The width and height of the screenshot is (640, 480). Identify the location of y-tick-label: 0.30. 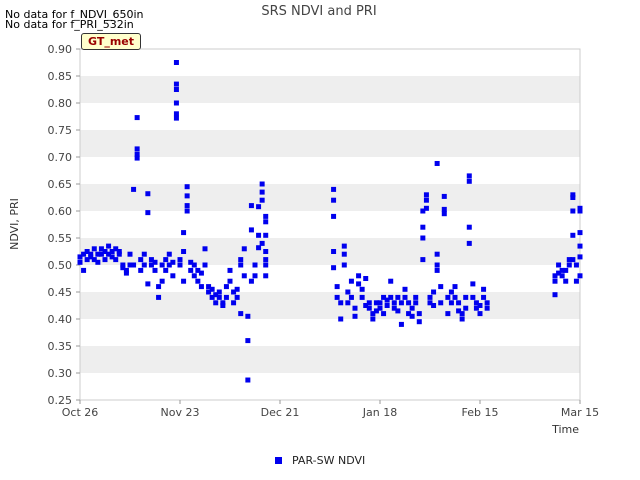
(60, 373).